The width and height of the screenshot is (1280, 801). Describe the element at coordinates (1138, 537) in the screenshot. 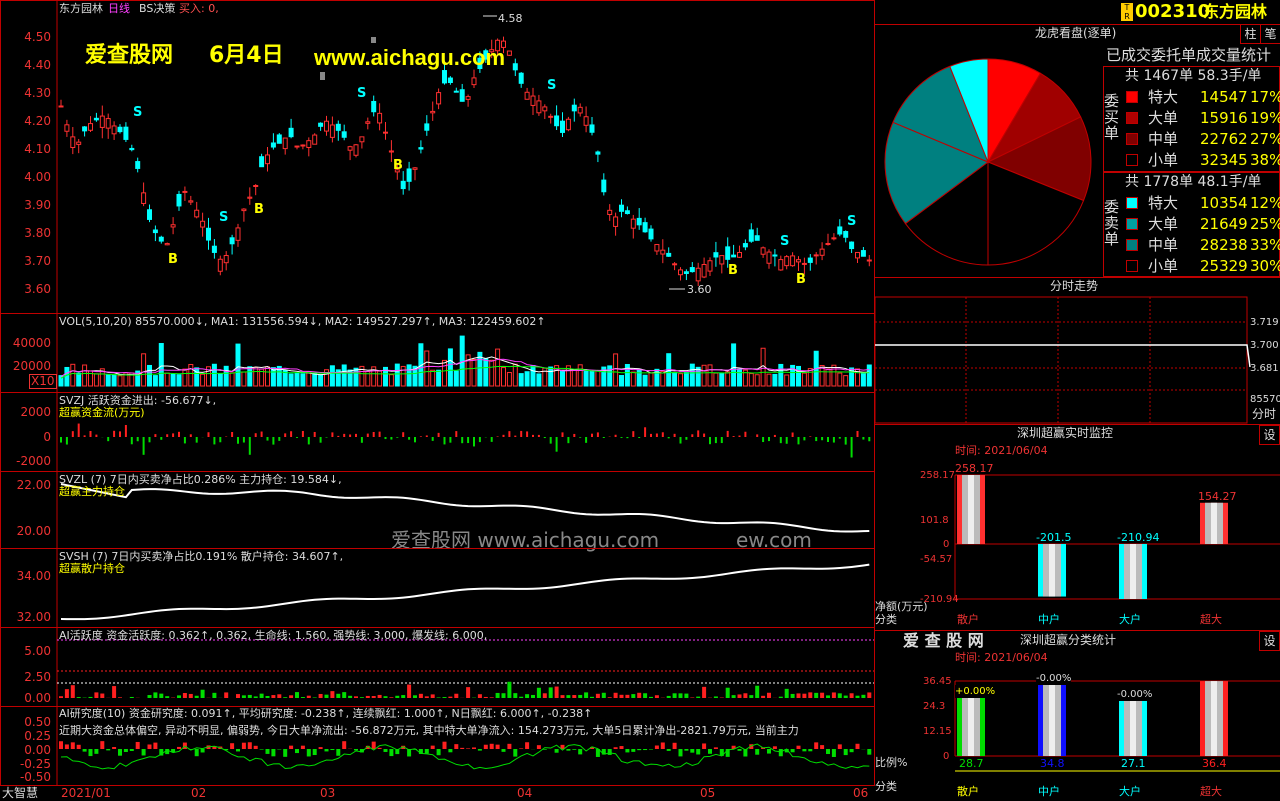

I see `monitor-bar-label: -210.94` at that location.